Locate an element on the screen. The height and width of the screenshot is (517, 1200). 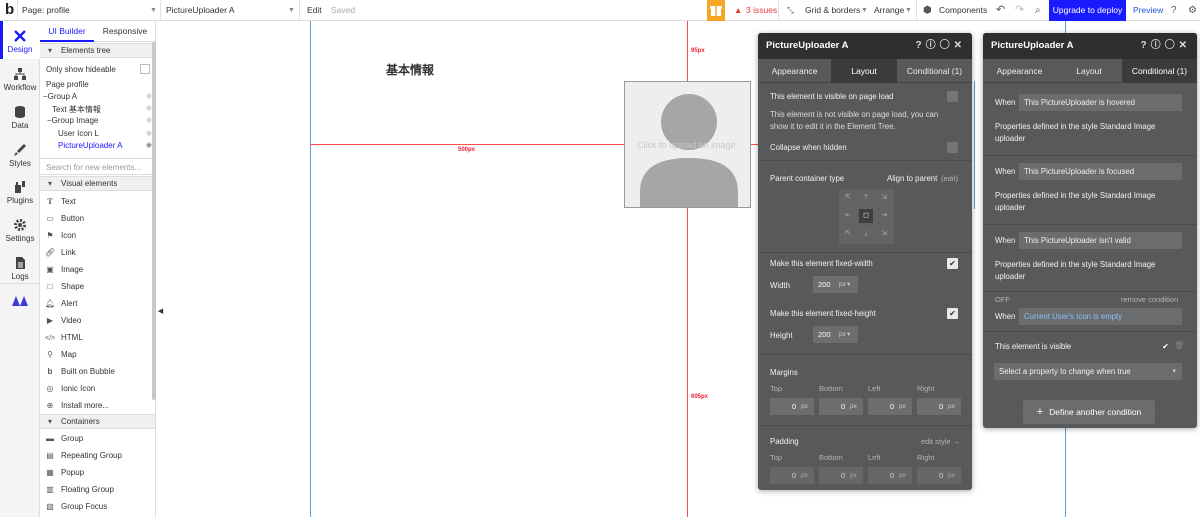
align-edit-link: (edit) is located at coordinates (949, 178).